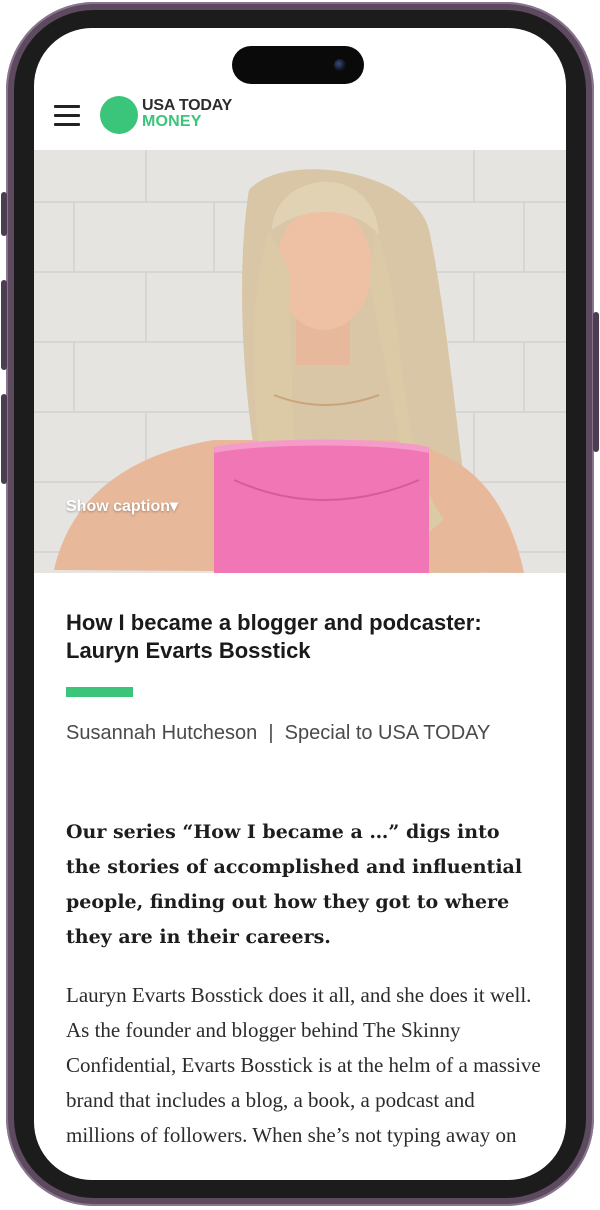  Describe the element at coordinates (67, 116) in the screenshot. I see `hamburger-menu-icon` at that location.